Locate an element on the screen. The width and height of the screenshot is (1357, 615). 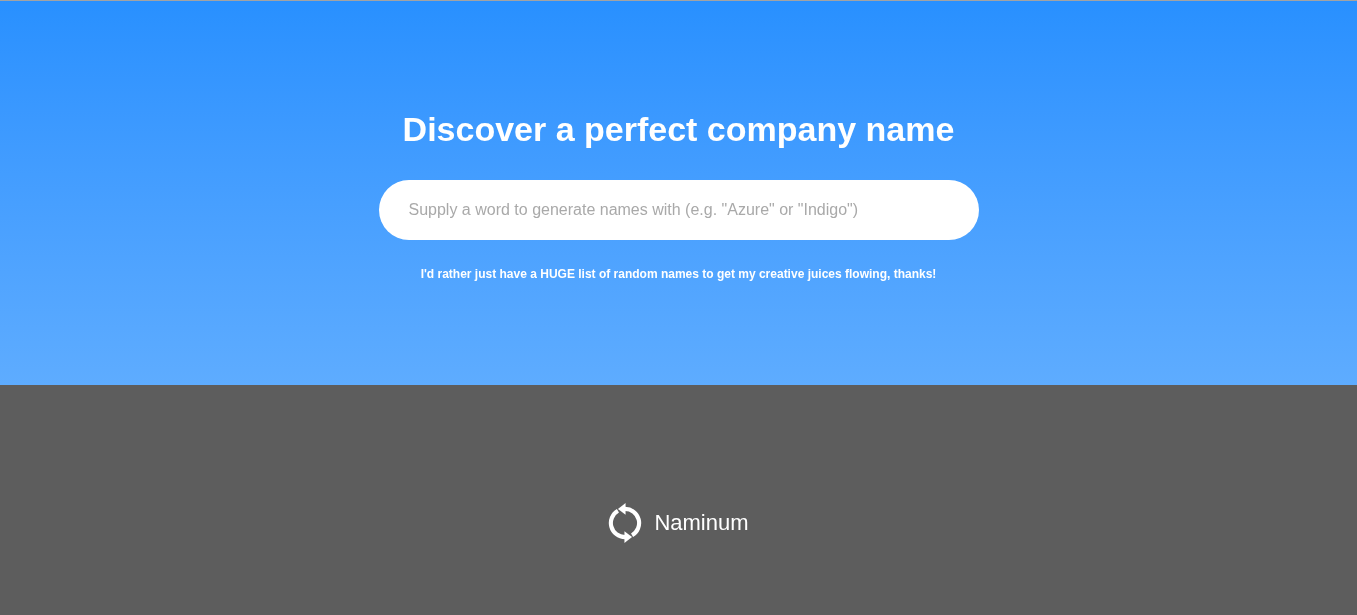
brand-name: Naminum is located at coordinates (701, 523).